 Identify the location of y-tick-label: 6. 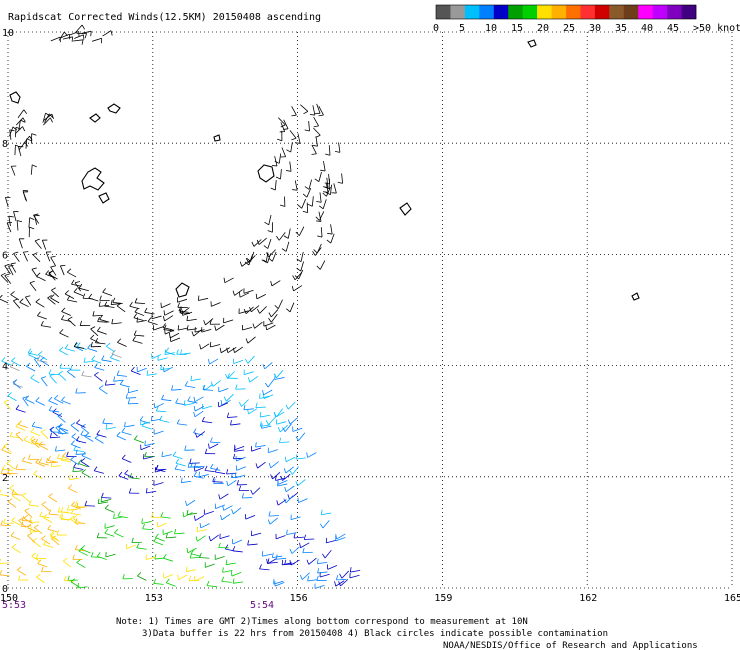
(5, 255).